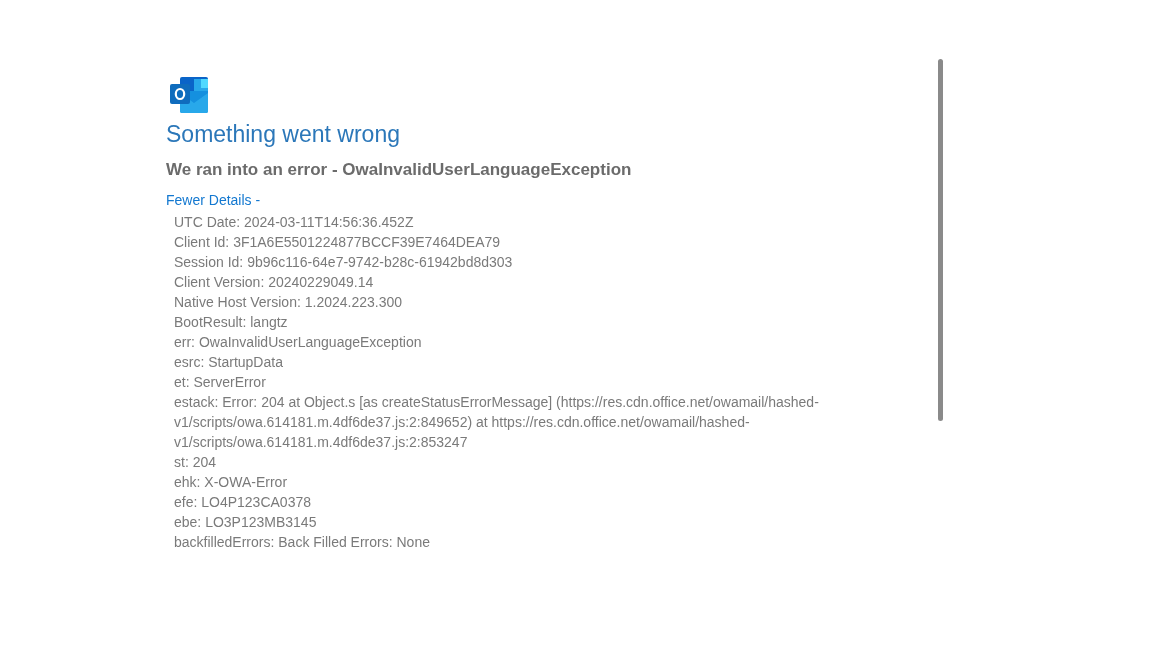  I want to click on detail-line: ehk: X-OWA-Error, so click(231, 482).